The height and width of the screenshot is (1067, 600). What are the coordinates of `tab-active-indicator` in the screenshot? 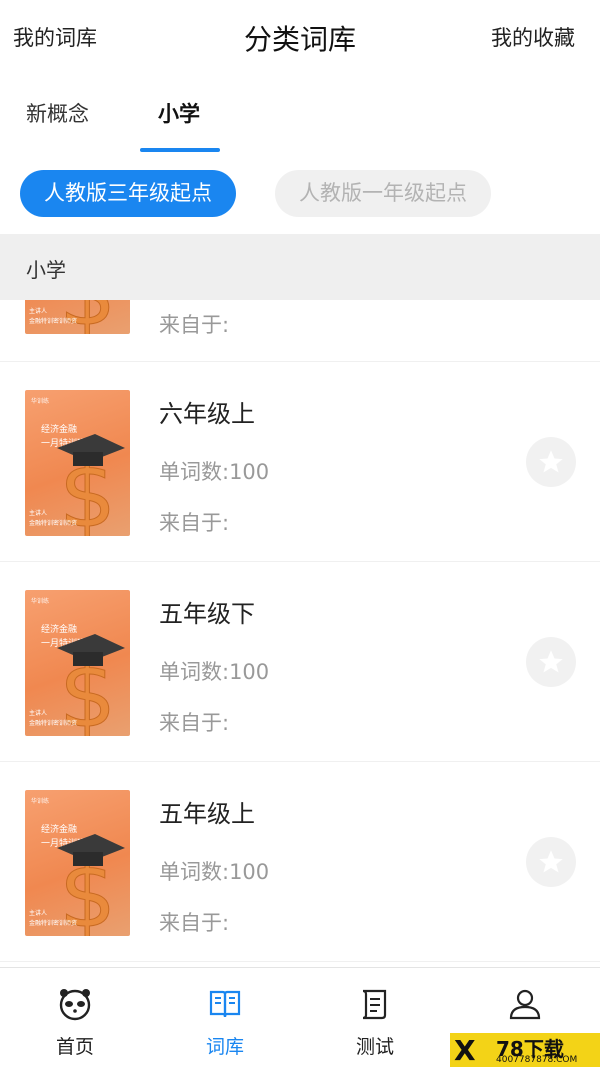 It's located at (180, 150).